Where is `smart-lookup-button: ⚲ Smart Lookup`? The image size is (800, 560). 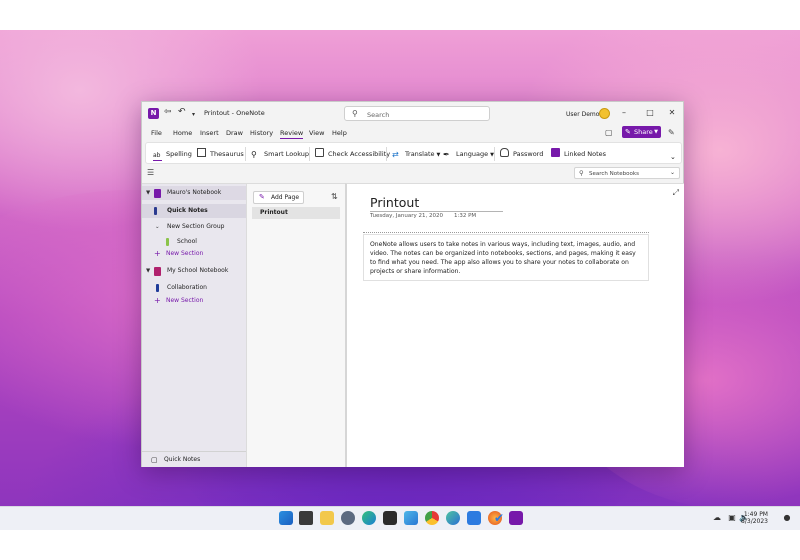 smart-lookup-button: ⚲ Smart Lookup is located at coordinates (280, 154).